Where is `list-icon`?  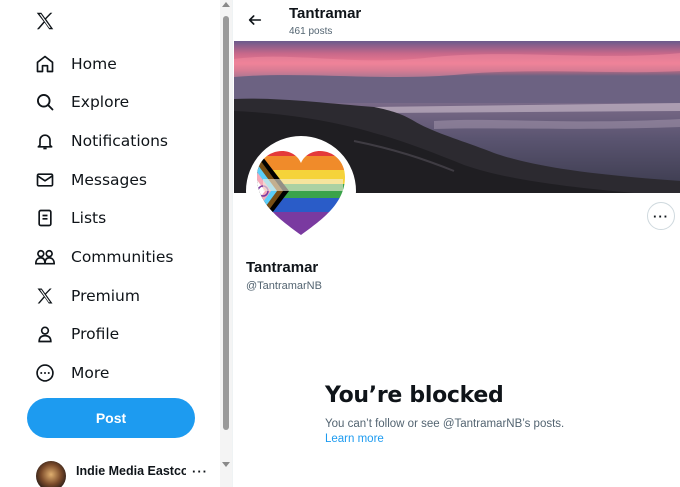 list-icon is located at coordinates (45, 218).